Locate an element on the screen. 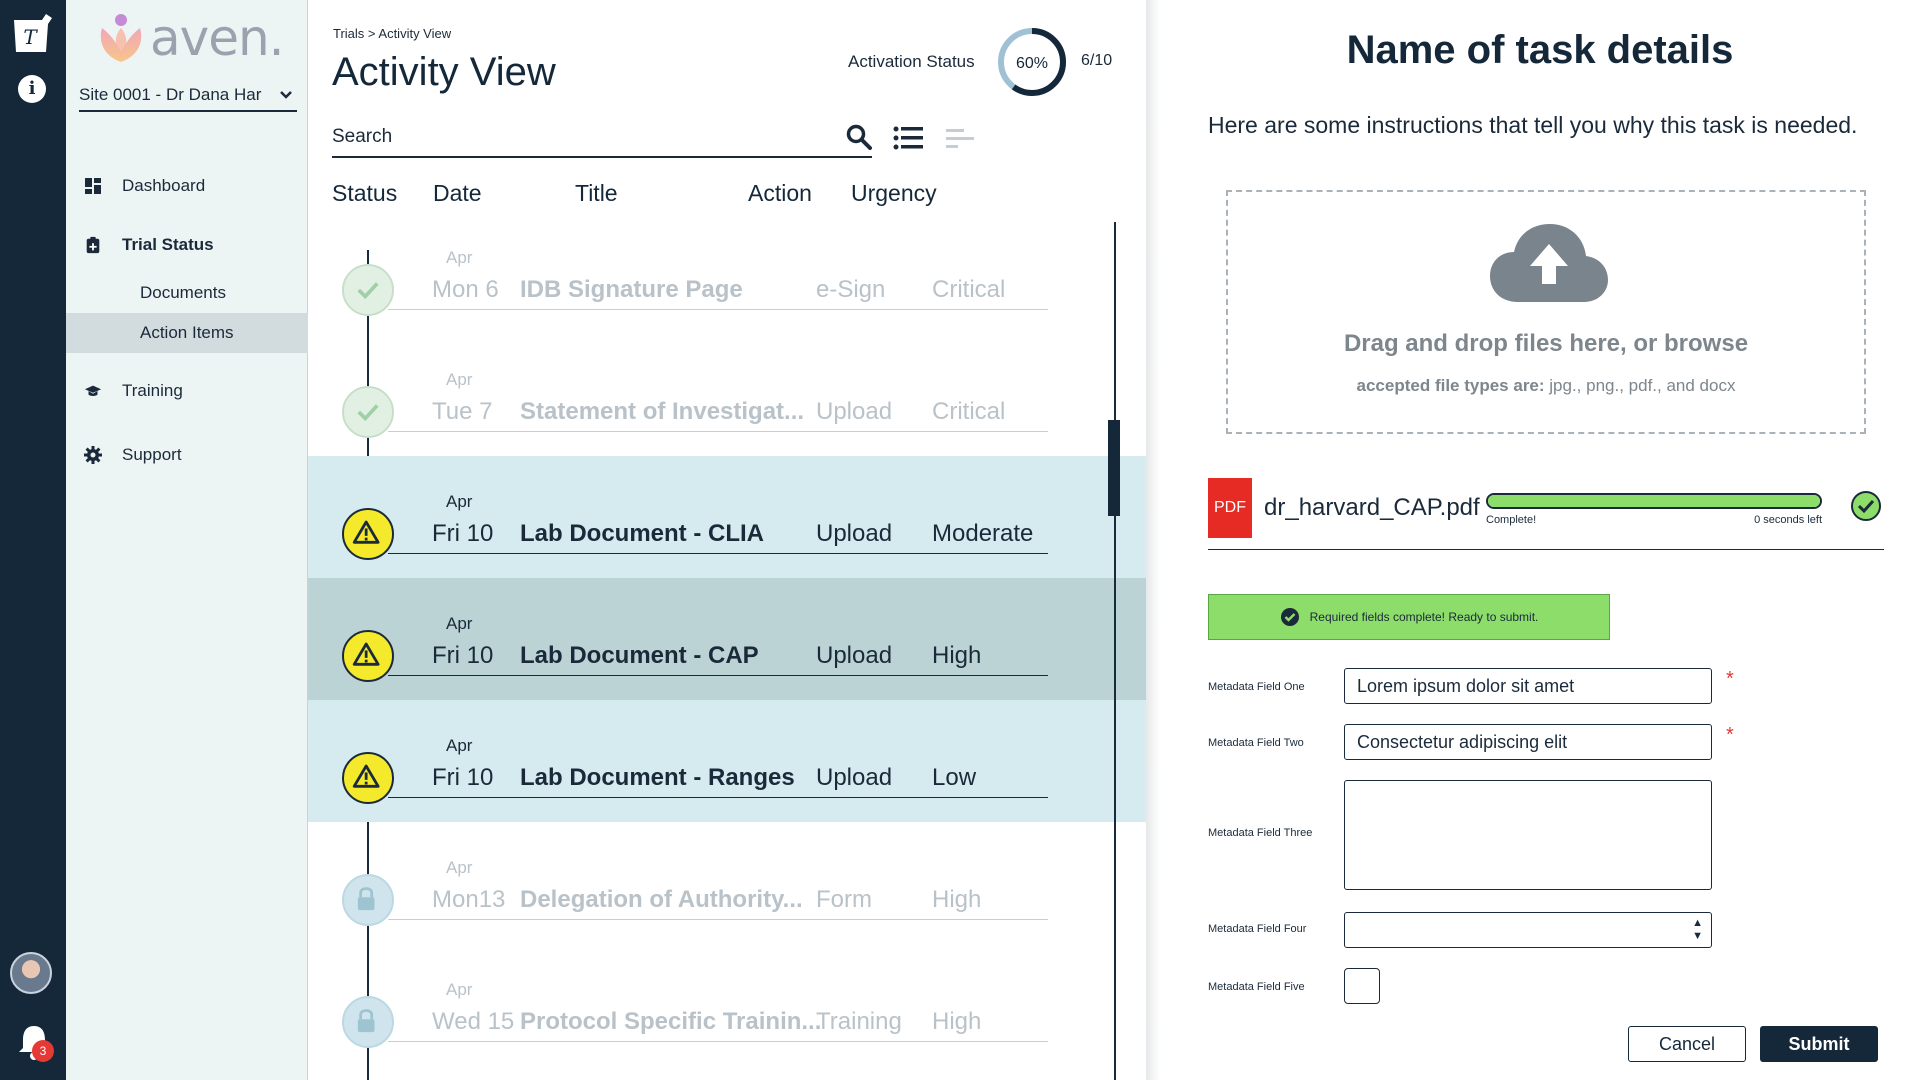 The height and width of the screenshot is (1080, 1920). scrollbar-thumb is located at coordinates (1114, 468).